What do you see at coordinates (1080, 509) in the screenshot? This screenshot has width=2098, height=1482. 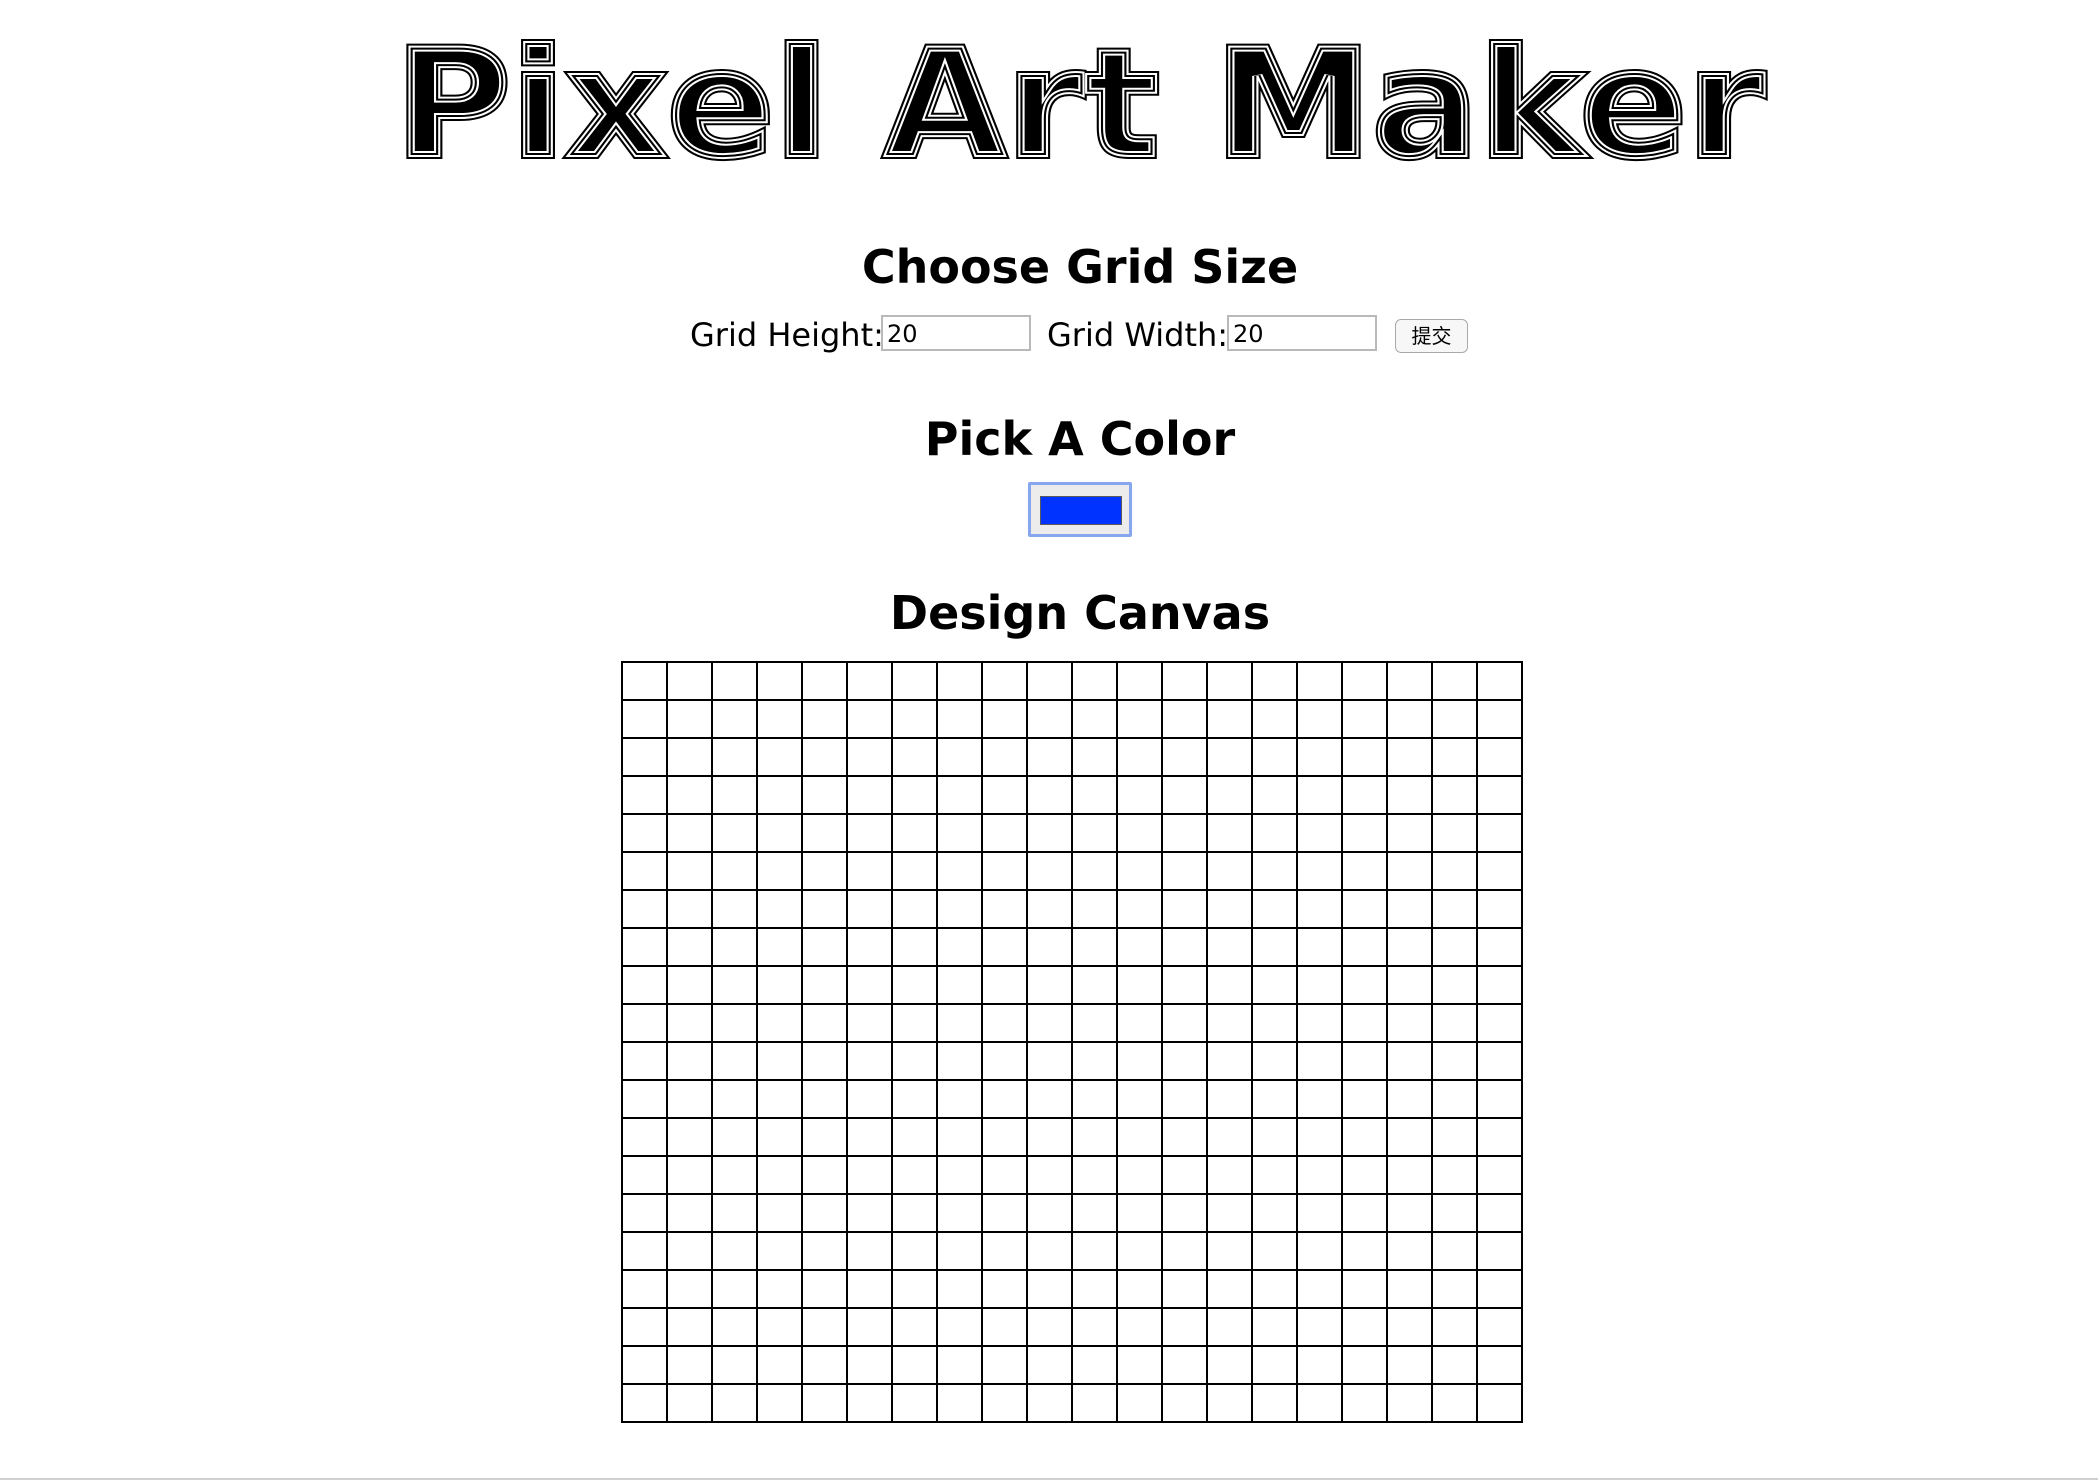 I see `color-picker` at bounding box center [1080, 509].